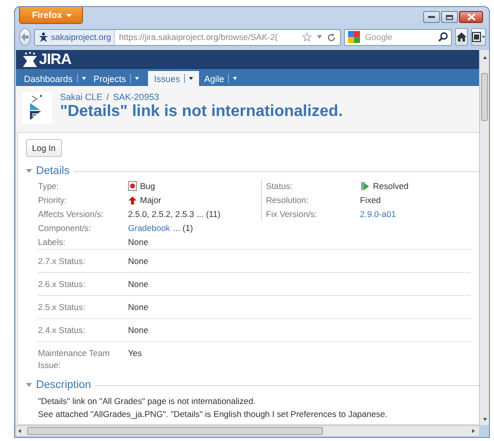 The image size is (494, 441). I want to click on field-label: Maintenance Team Issue:, so click(74, 359).